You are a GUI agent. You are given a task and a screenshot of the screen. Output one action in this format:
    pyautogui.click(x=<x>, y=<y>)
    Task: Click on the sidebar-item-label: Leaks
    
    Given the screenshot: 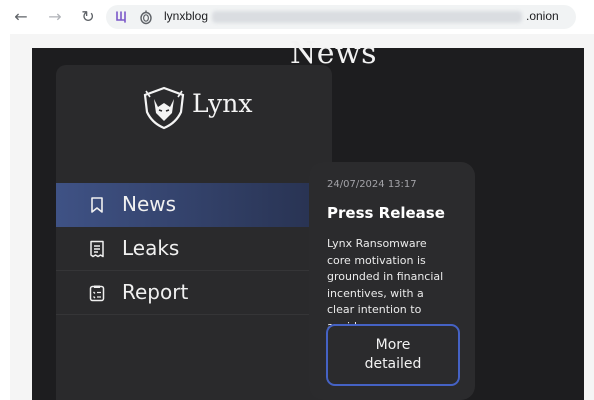 What is the action you would take?
    pyautogui.click(x=151, y=248)
    